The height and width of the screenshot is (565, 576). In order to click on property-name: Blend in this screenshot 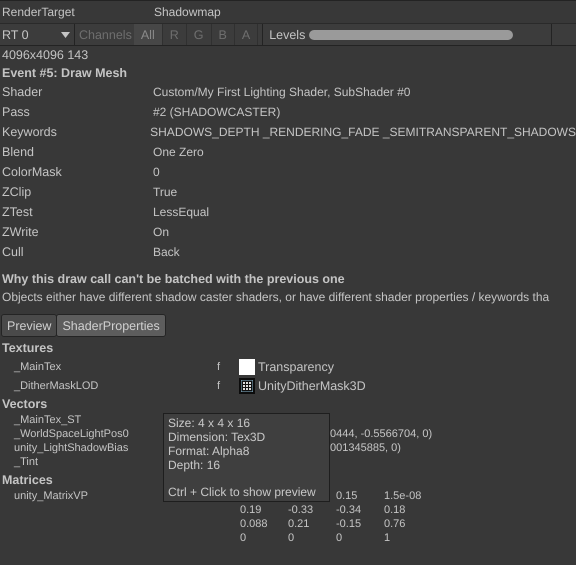, I will do `click(18, 152)`.